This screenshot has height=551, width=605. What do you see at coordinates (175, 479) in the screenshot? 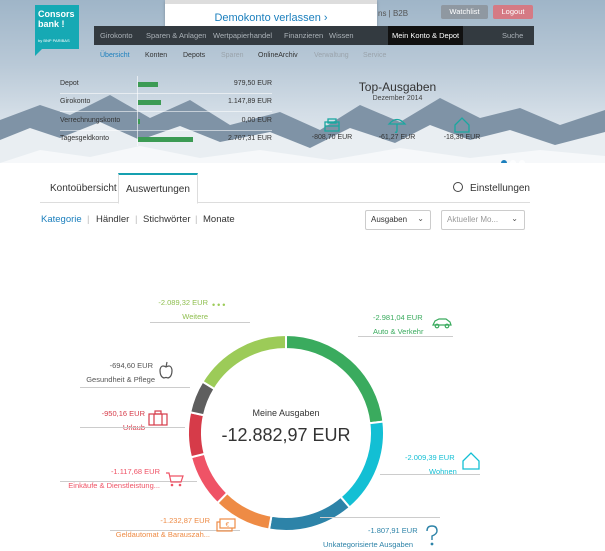
I see `shopping-cart-icon` at bounding box center [175, 479].